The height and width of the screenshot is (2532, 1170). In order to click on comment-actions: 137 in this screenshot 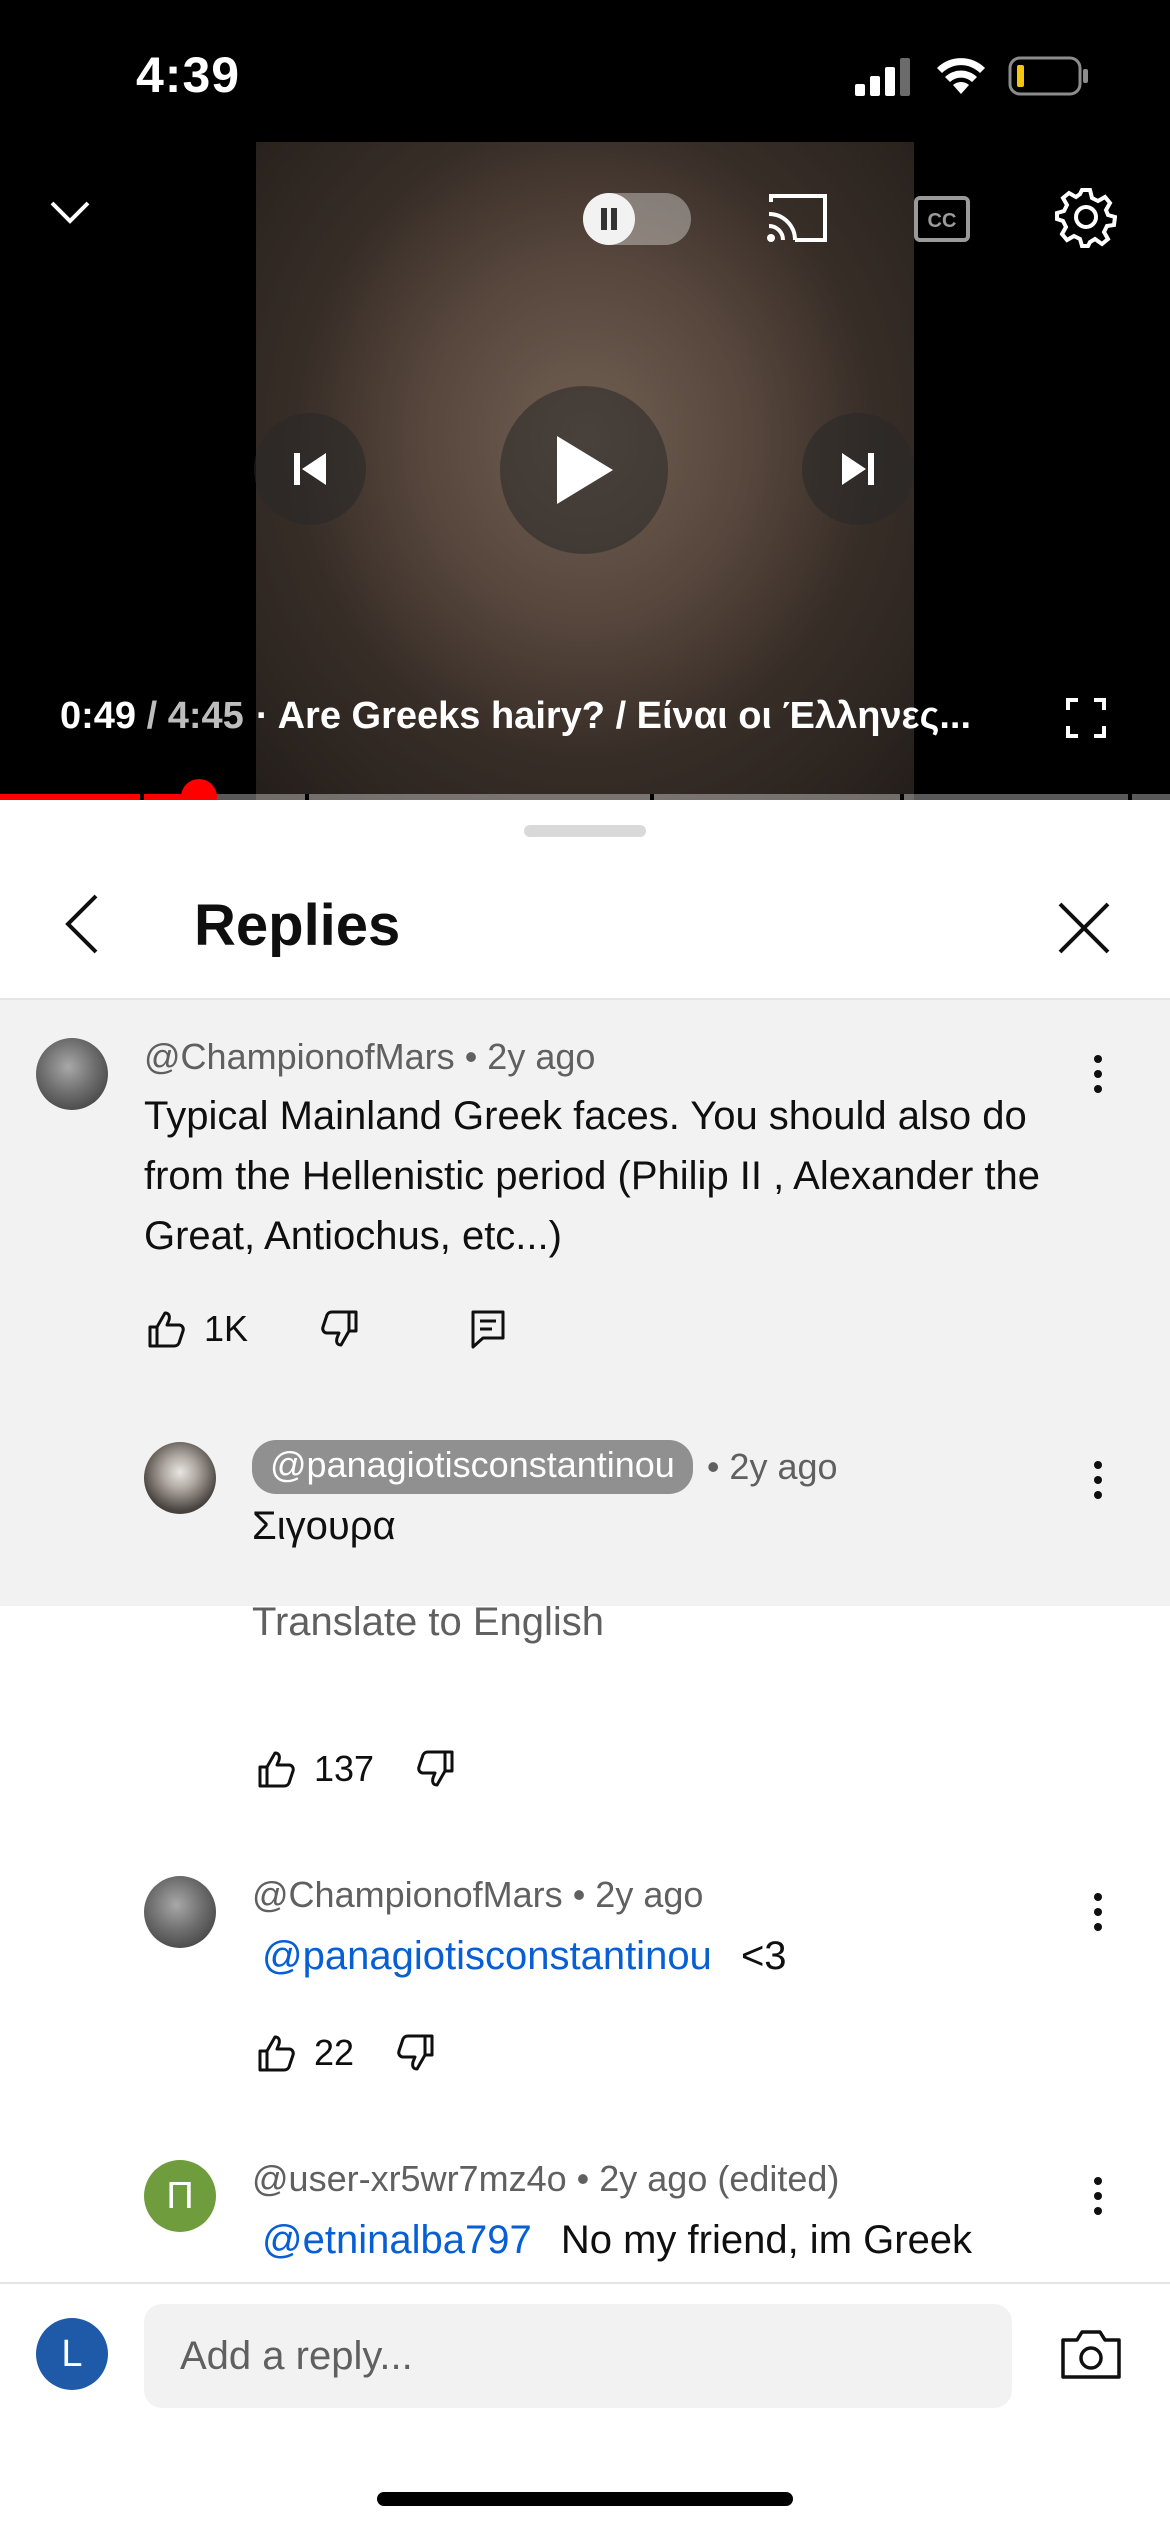, I will do `click(356, 1769)`.